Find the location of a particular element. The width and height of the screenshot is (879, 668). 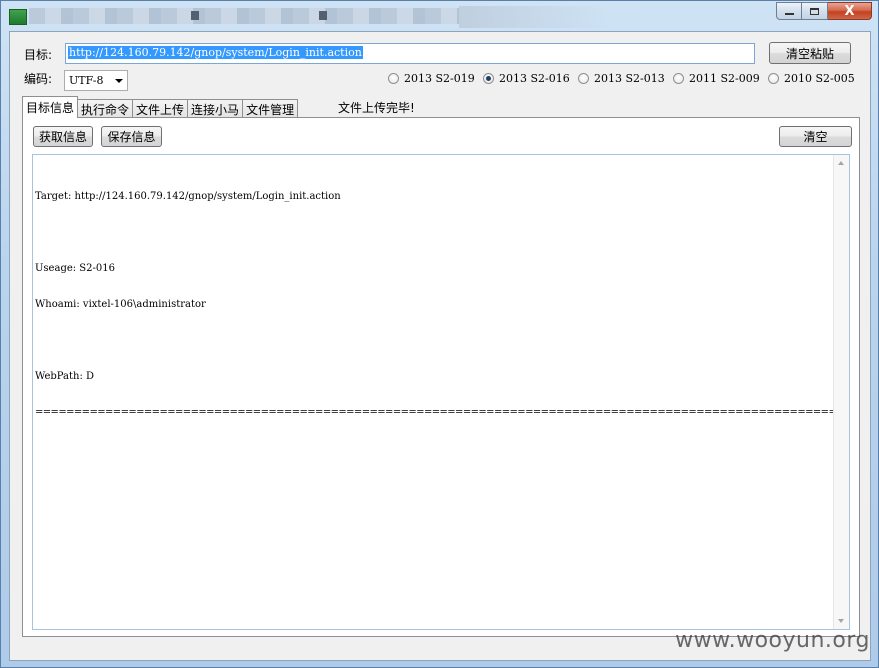

tab-strip: 目标信息 执行命令 文件上传 连接小马 文件管理 is located at coordinates (160, 107).